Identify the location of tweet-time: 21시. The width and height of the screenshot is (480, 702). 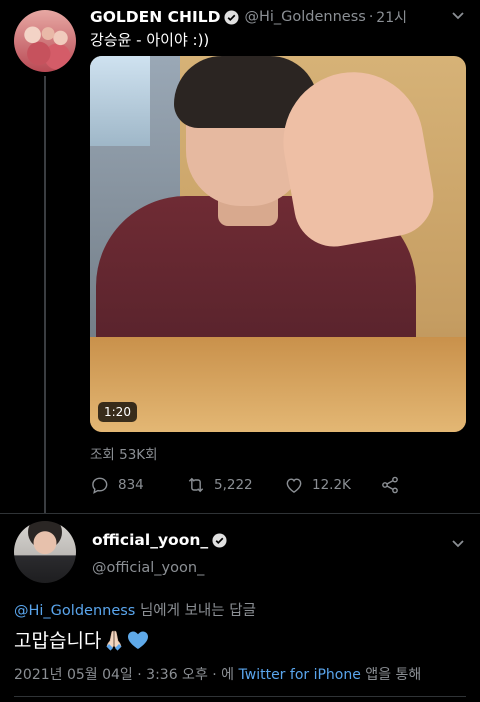
(391, 17).